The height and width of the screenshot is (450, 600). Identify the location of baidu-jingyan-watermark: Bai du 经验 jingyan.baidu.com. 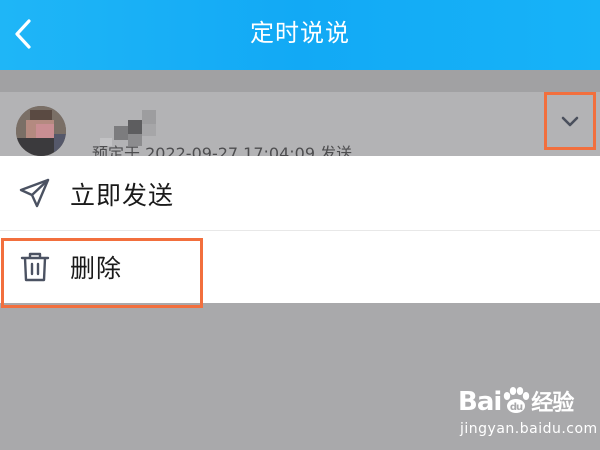
(527, 413).